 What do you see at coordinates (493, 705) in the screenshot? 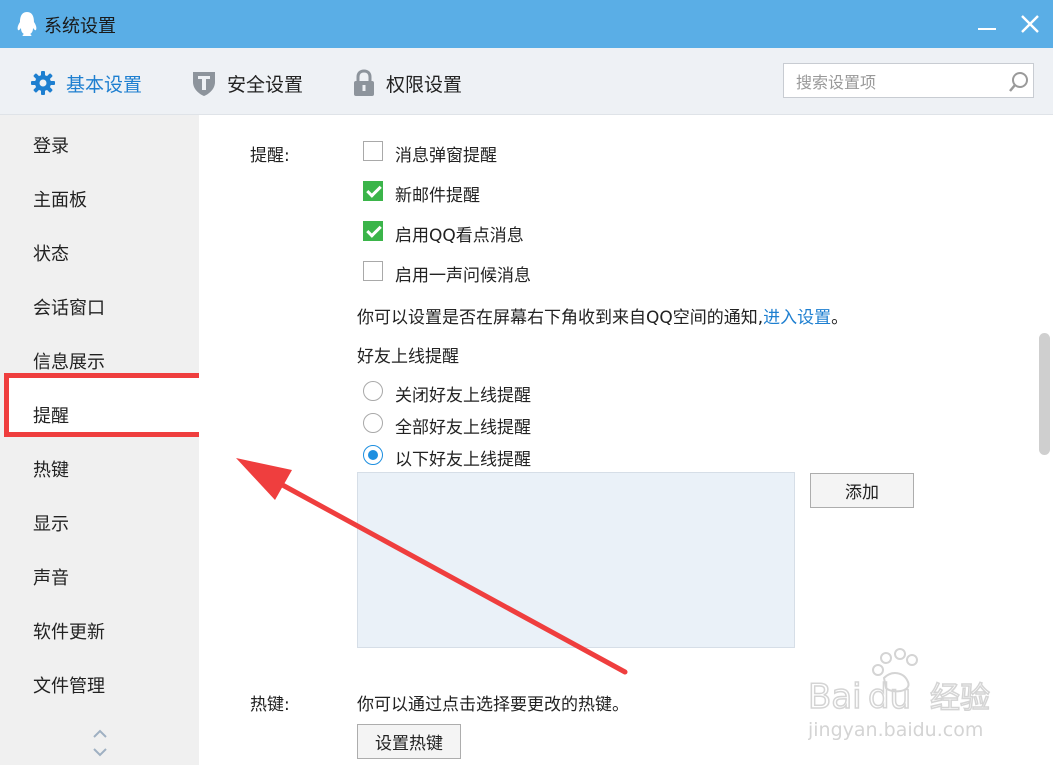
I see `hotkey-description: 你可以通过点击选择要更改的热键。` at bounding box center [493, 705].